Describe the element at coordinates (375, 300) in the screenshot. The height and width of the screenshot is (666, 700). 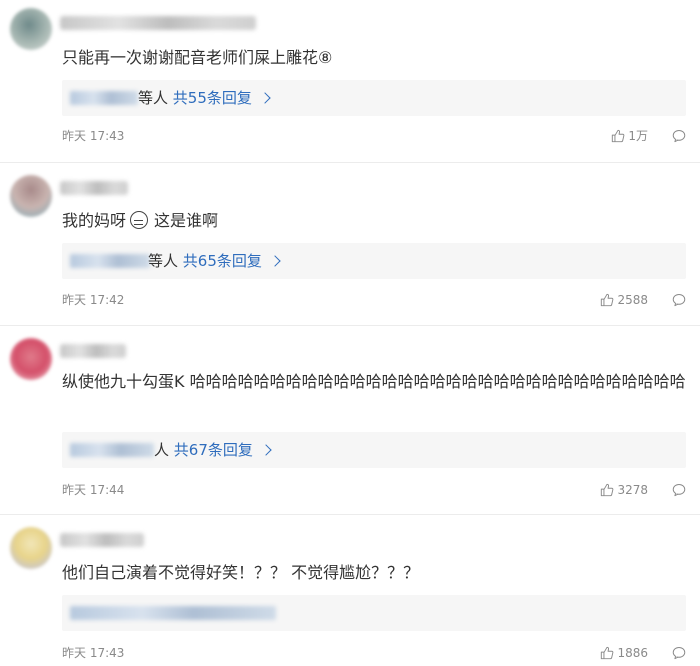
I see `comment-meta: 昨天 17:42 2588` at that location.